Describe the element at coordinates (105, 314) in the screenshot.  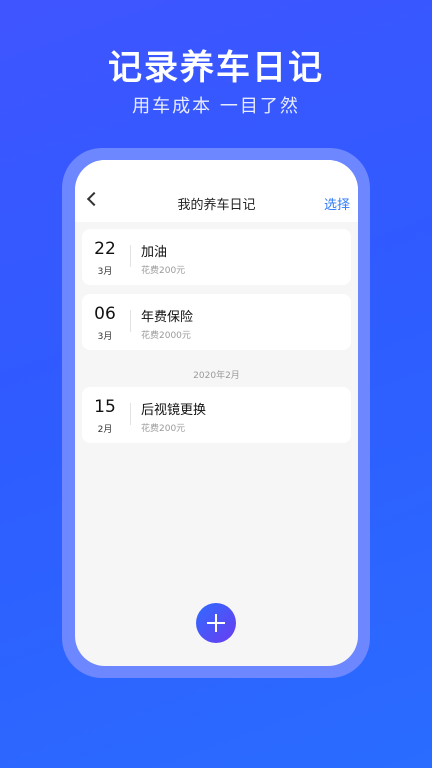
I see `entry-day: 06` at that location.